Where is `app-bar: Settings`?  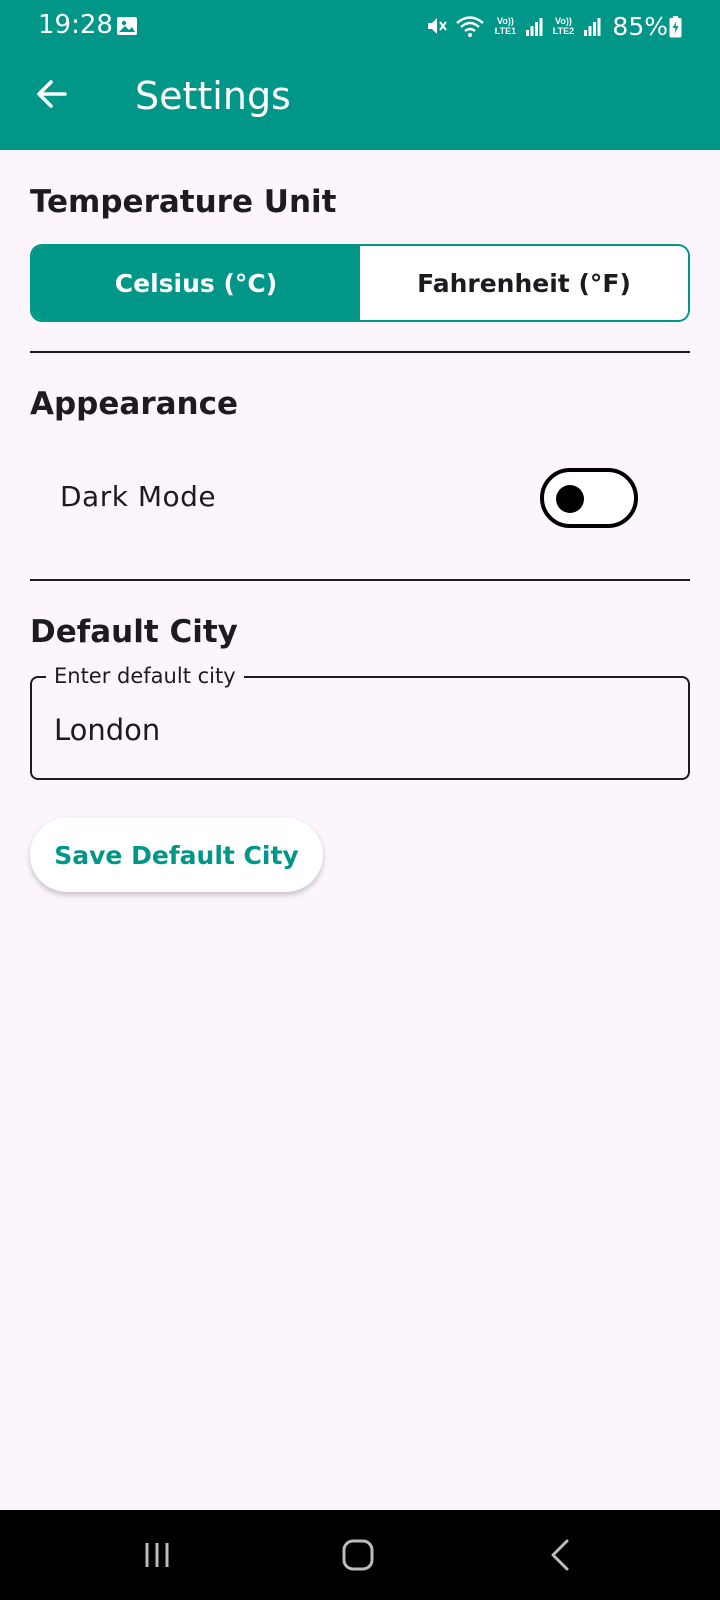 app-bar: Settings is located at coordinates (360, 101).